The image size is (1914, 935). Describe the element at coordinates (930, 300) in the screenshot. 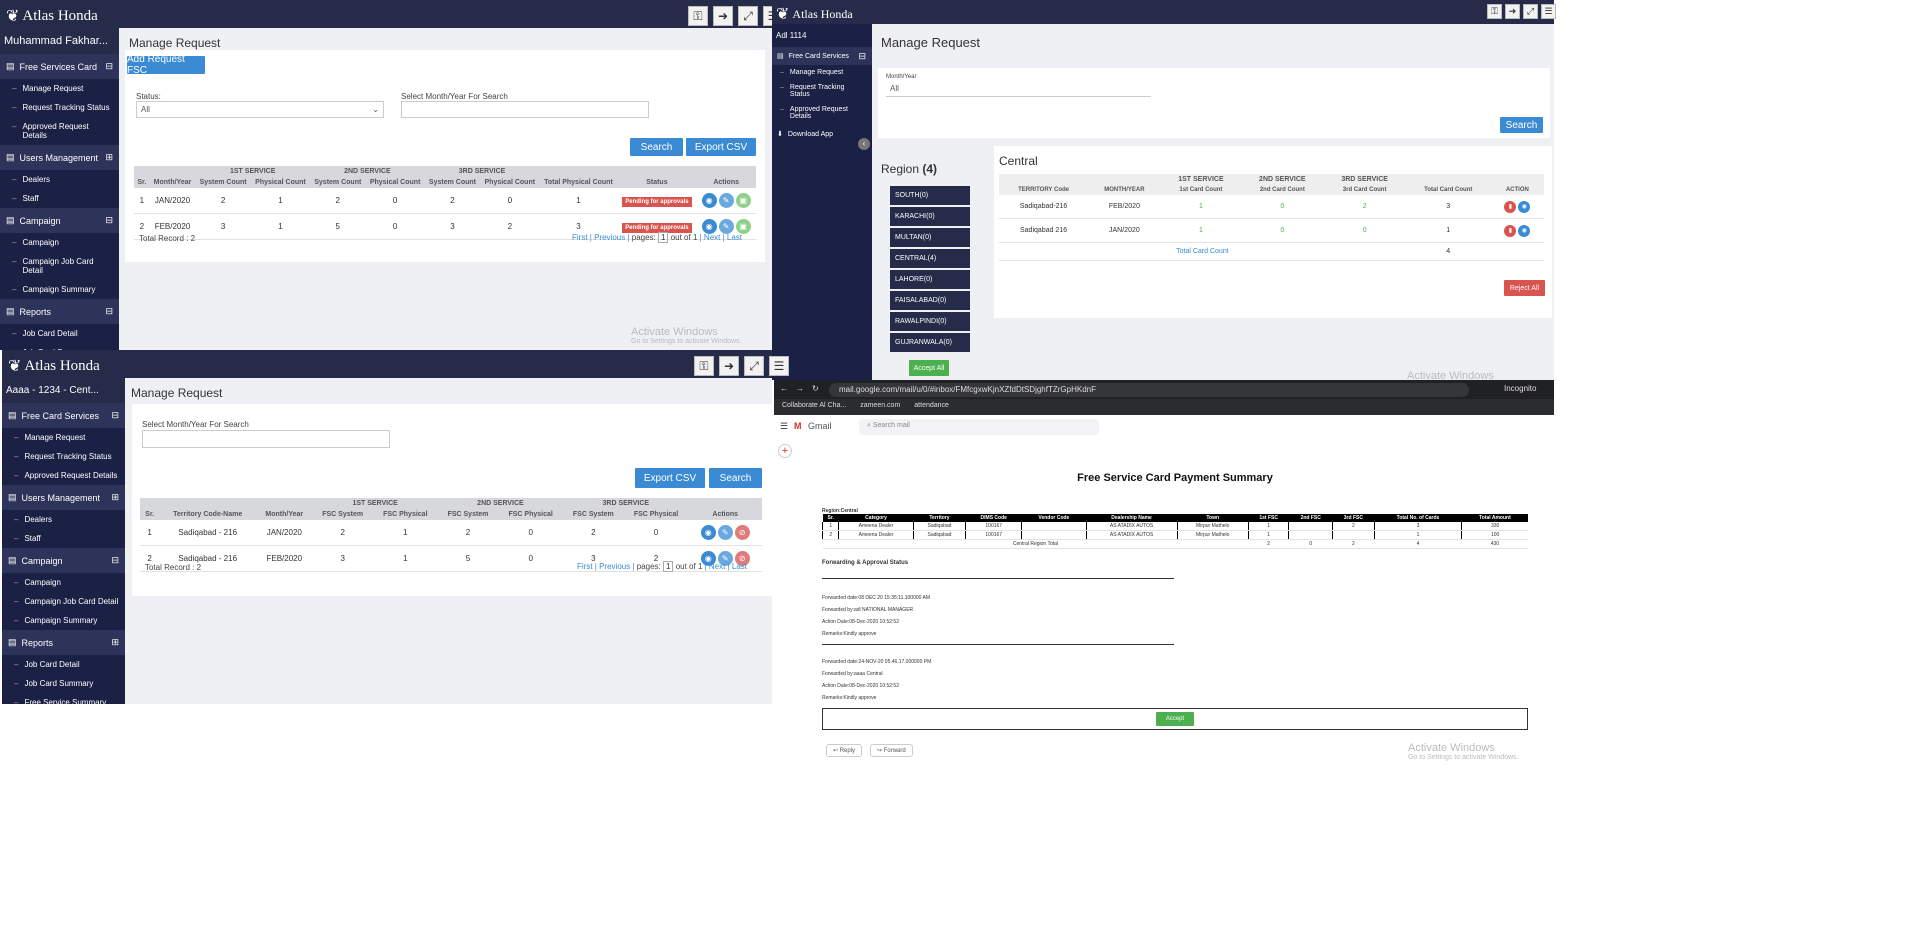

I see `region-item: FAISALABAD(0)` at that location.